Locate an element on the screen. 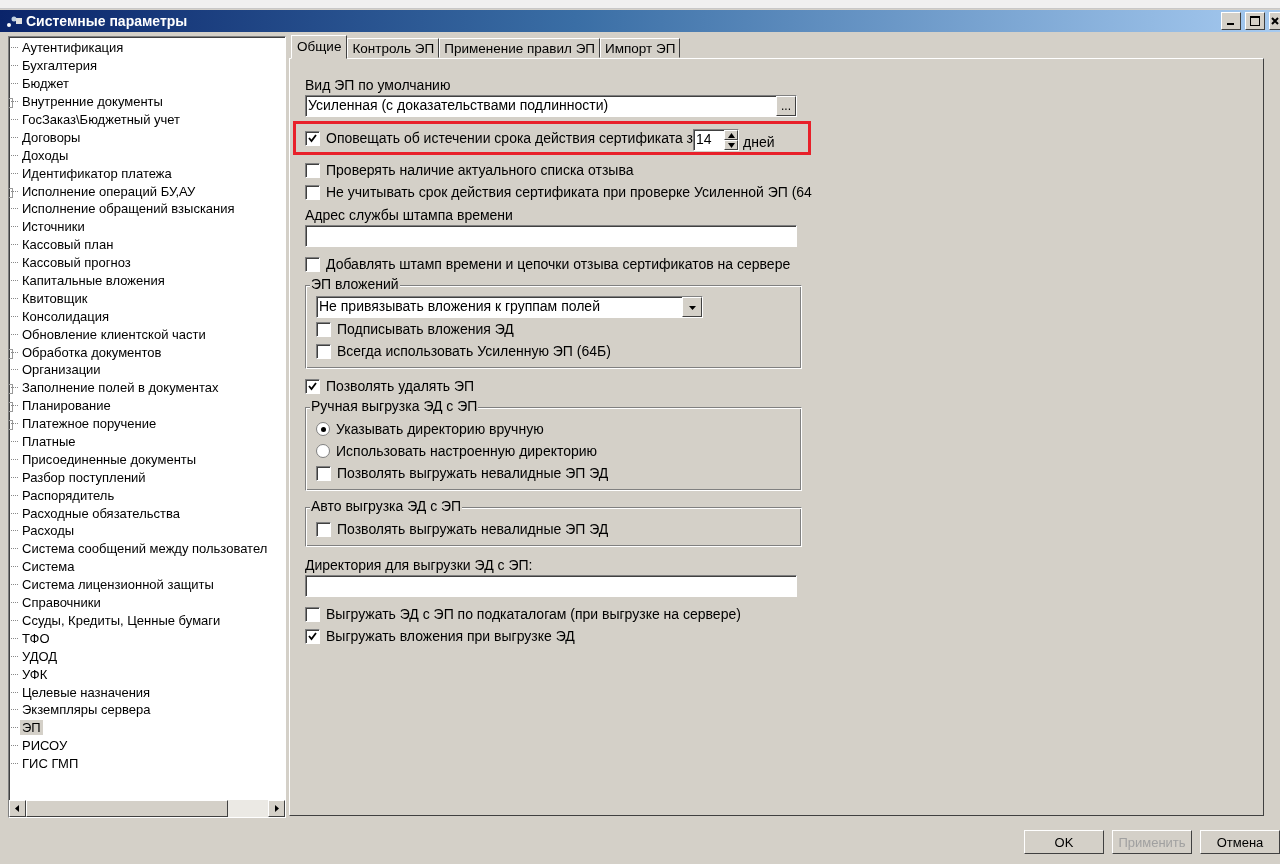 The image size is (1280, 864). dialog-button: OK is located at coordinates (1064, 842).